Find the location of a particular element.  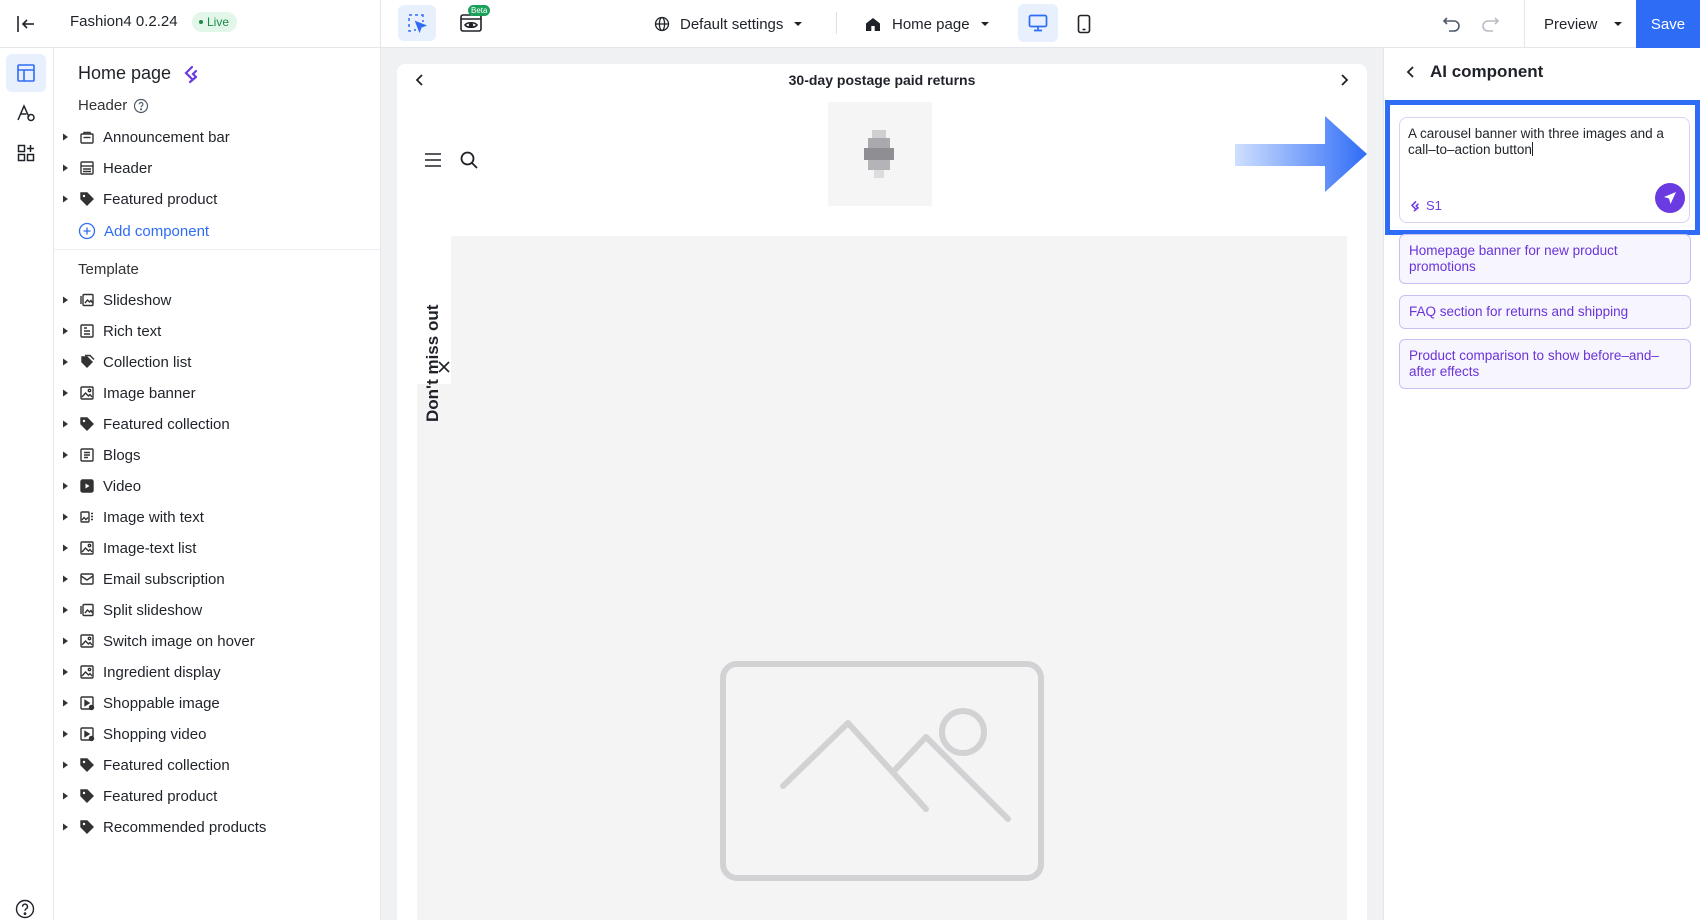

collection-tags-icon is located at coordinates (88, 361).